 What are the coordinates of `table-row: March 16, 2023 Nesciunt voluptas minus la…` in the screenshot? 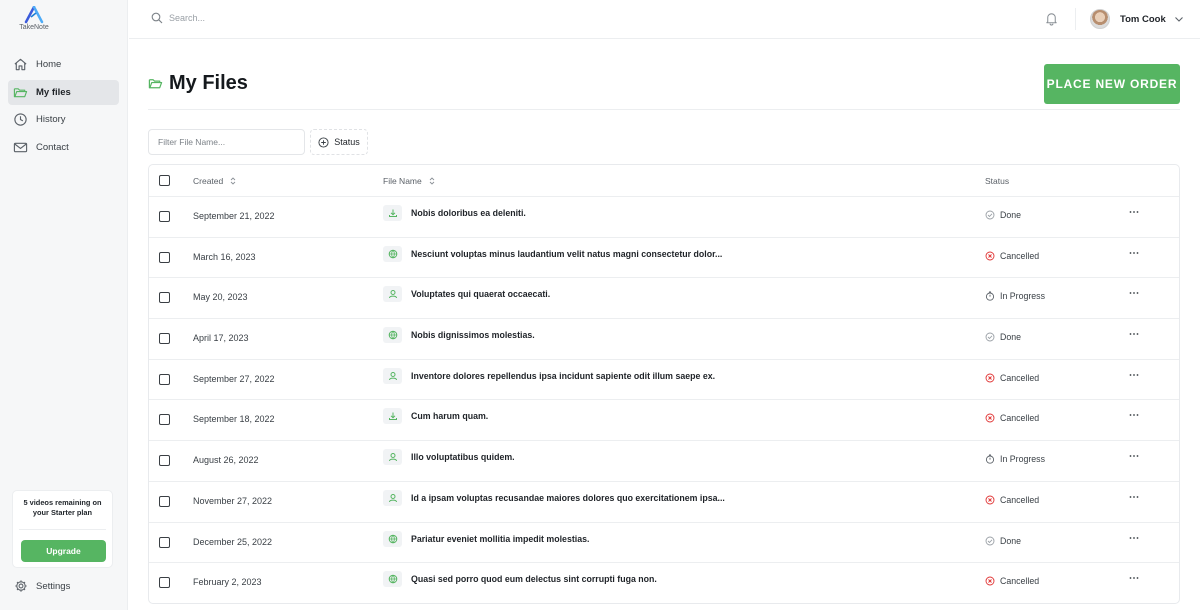 It's located at (664, 258).